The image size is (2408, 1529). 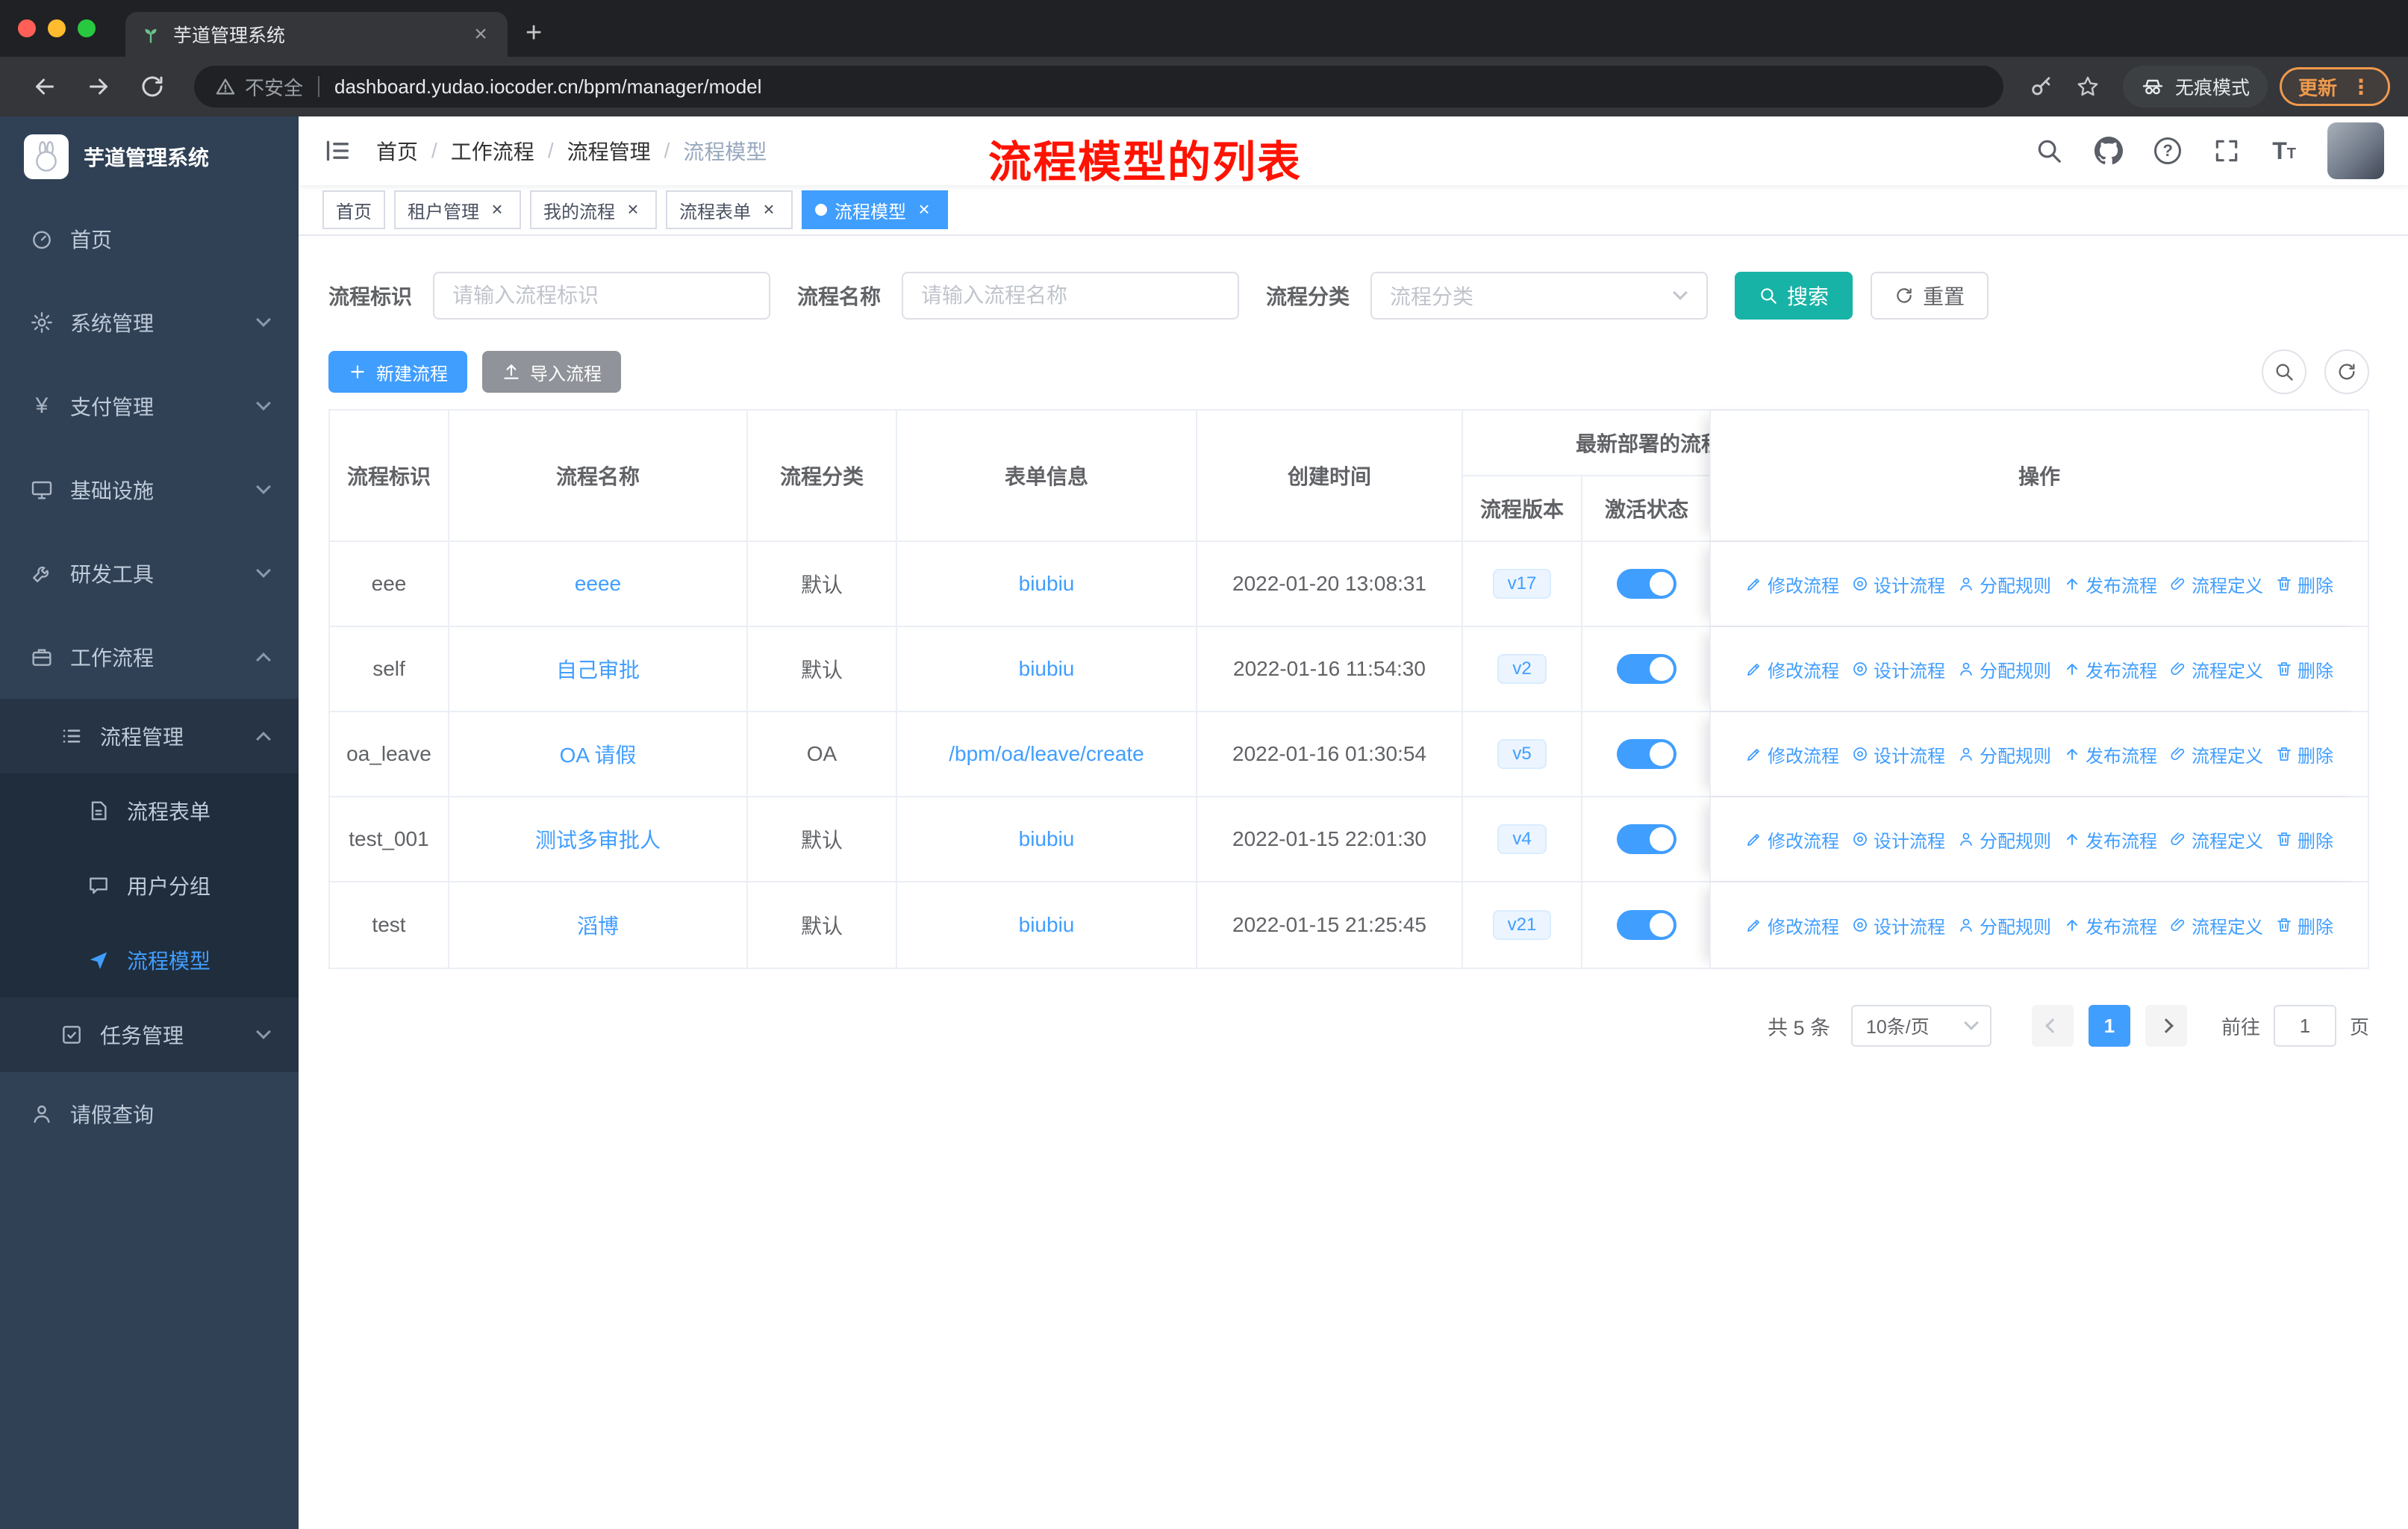 What do you see at coordinates (149, 322) in the screenshot?
I see `sidebar-item-system: 系统管理` at bounding box center [149, 322].